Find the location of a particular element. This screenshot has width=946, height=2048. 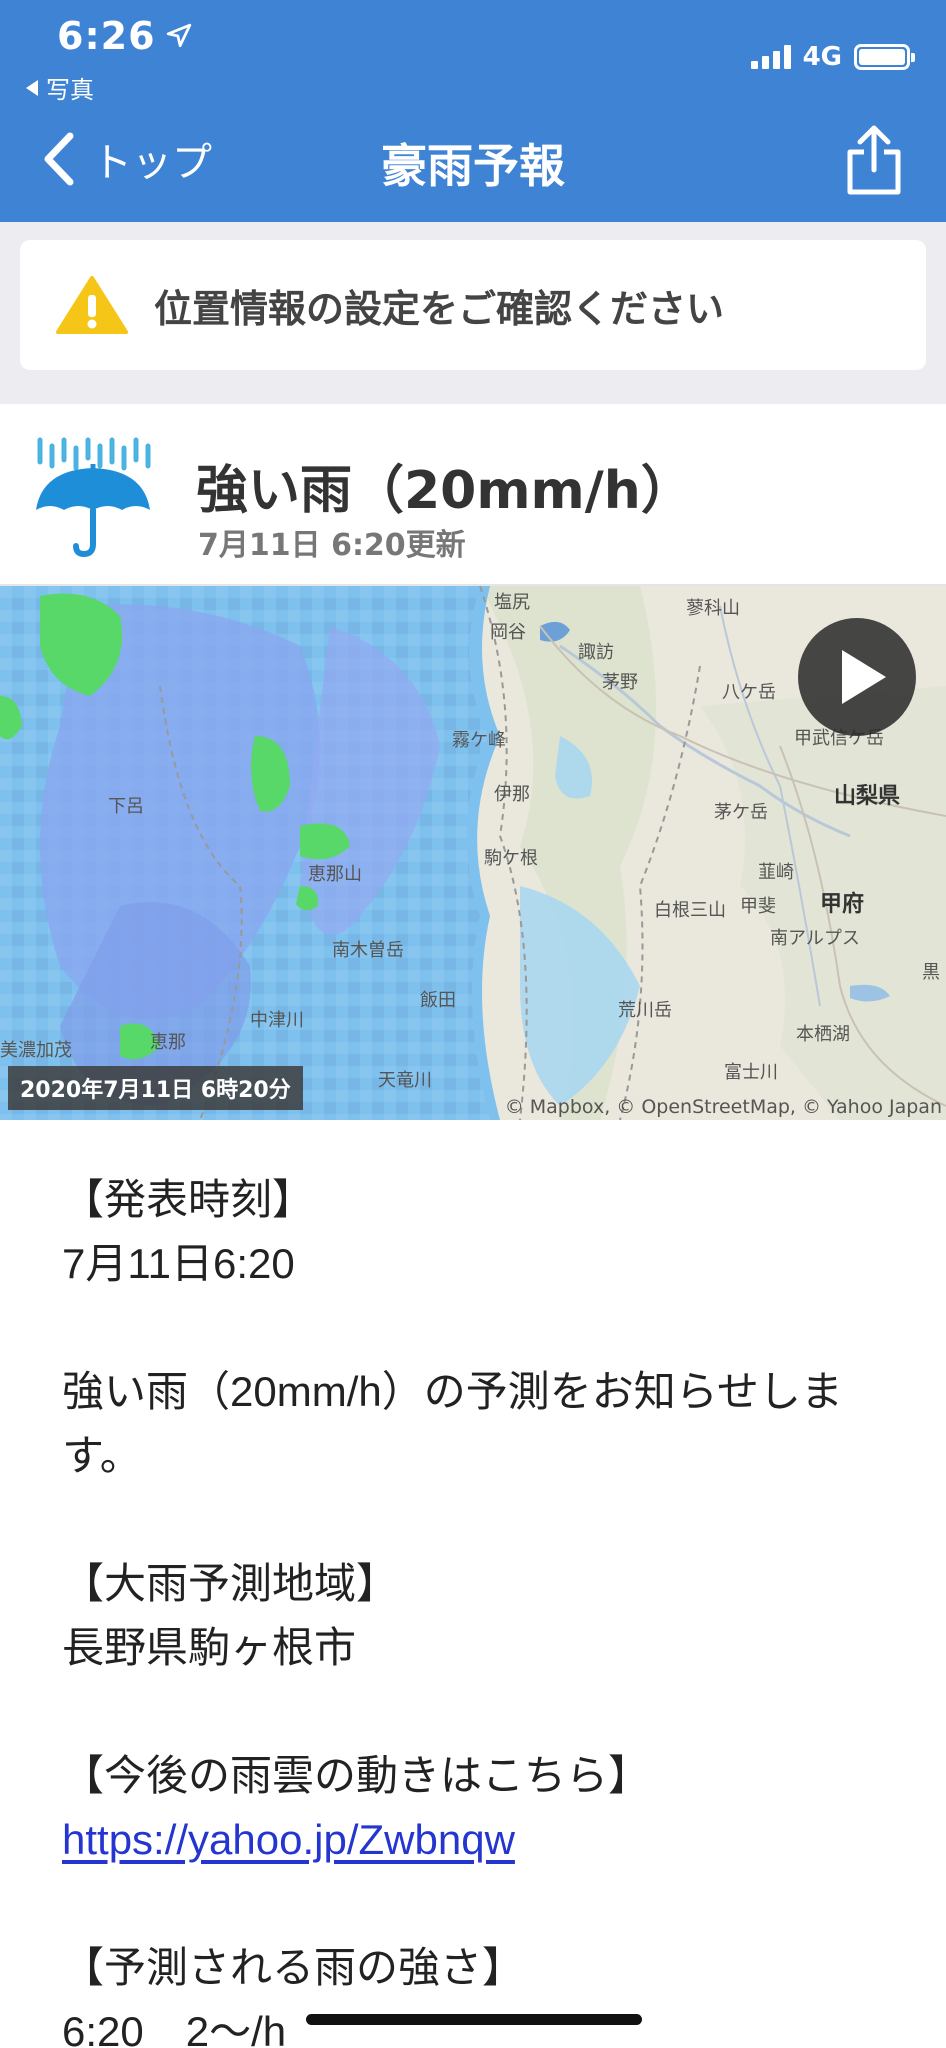

issued-value: 7月11日6:20 is located at coordinates (178, 1263).